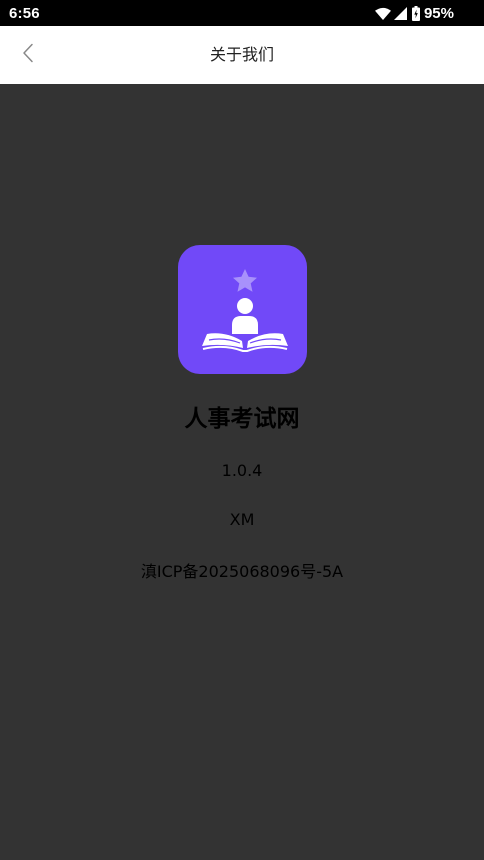 The image size is (484, 860). Describe the element at coordinates (438, 13) in the screenshot. I see `battery-percent: 95%` at that location.